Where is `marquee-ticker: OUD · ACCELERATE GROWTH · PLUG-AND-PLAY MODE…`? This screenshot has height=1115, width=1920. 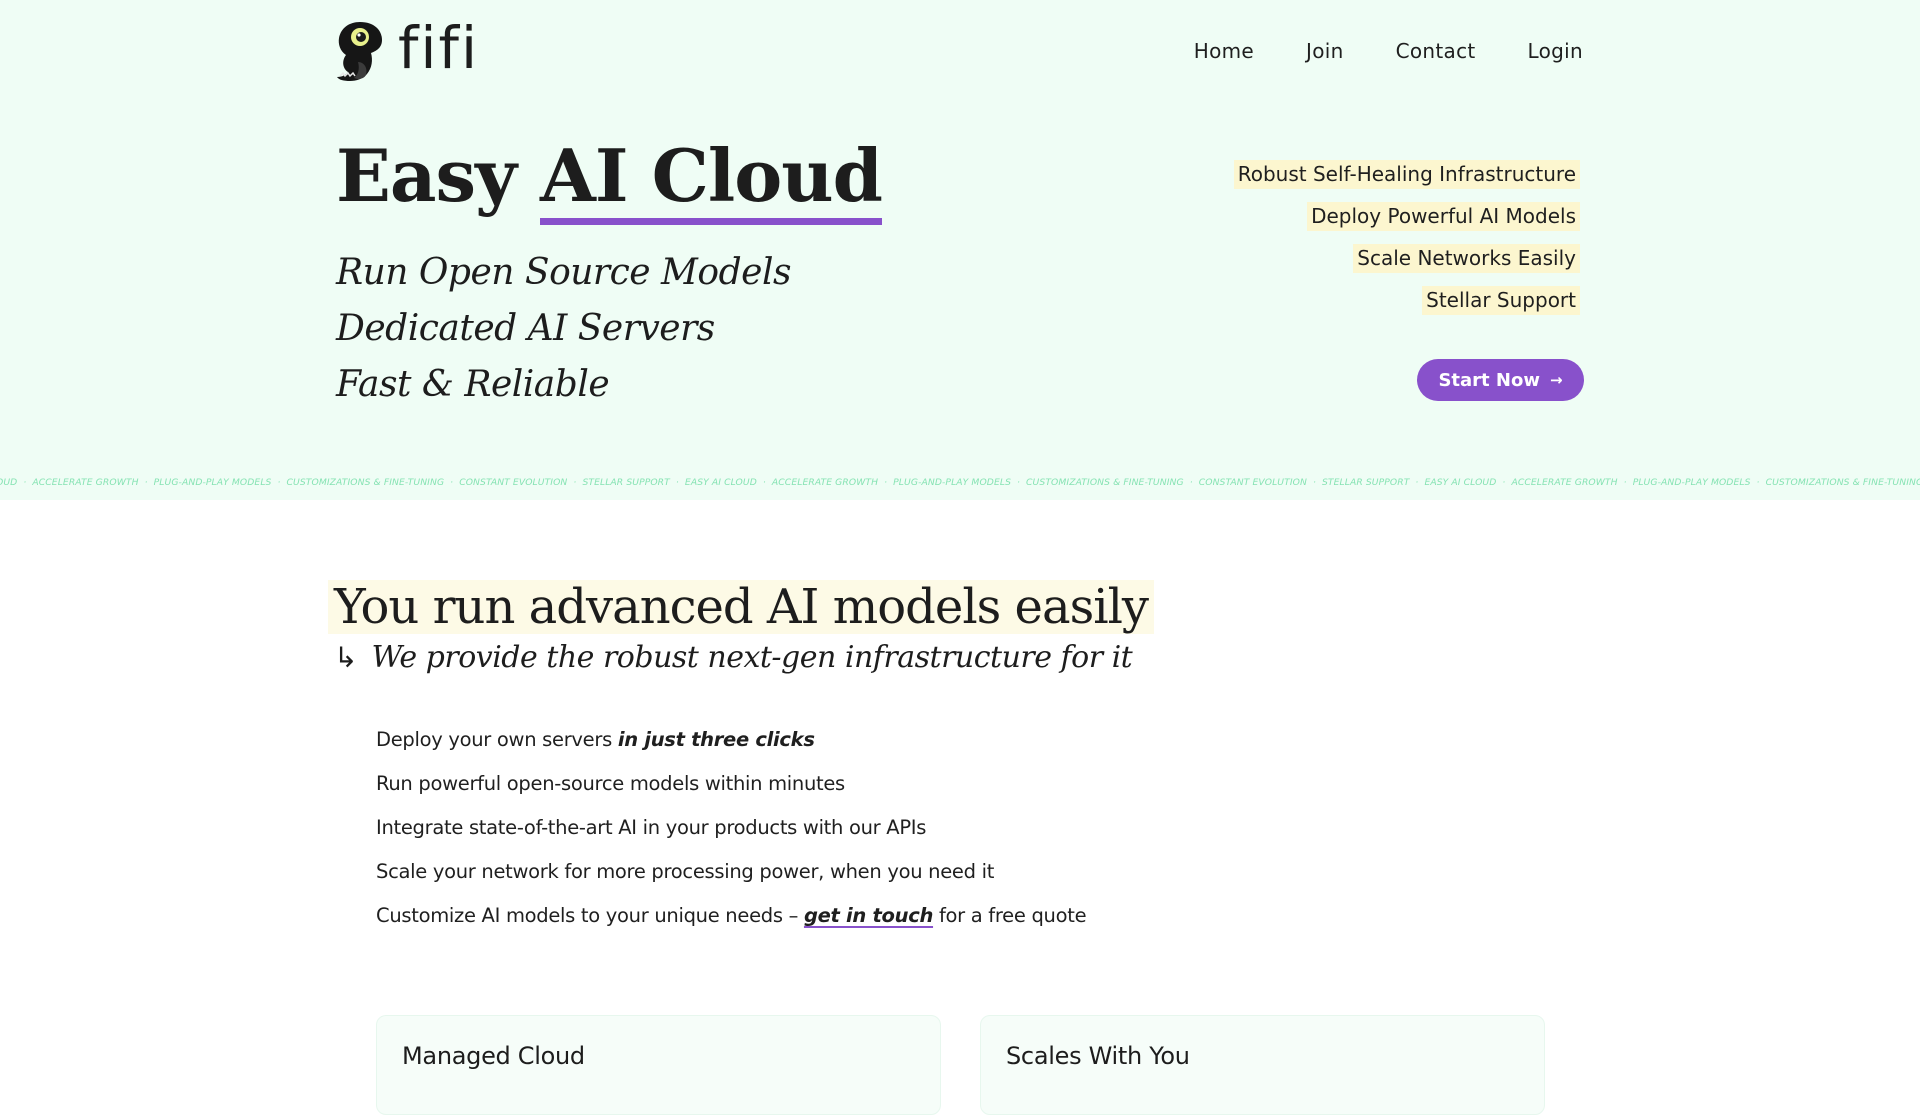 marquee-ticker: OUD · ACCELERATE GROWTH · PLUG-AND-PLAY MODE… is located at coordinates (960, 482).